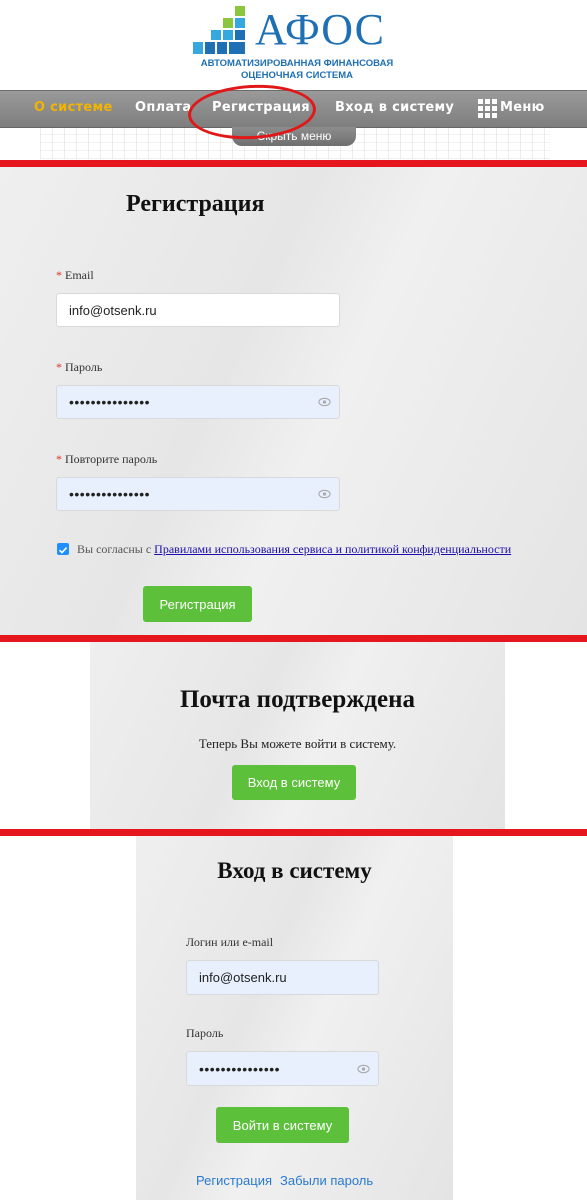 The height and width of the screenshot is (1200, 587). What do you see at coordinates (110, 402) in the screenshot?
I see `password-value: •••••••••••••••` at bounding box center [110, 402].